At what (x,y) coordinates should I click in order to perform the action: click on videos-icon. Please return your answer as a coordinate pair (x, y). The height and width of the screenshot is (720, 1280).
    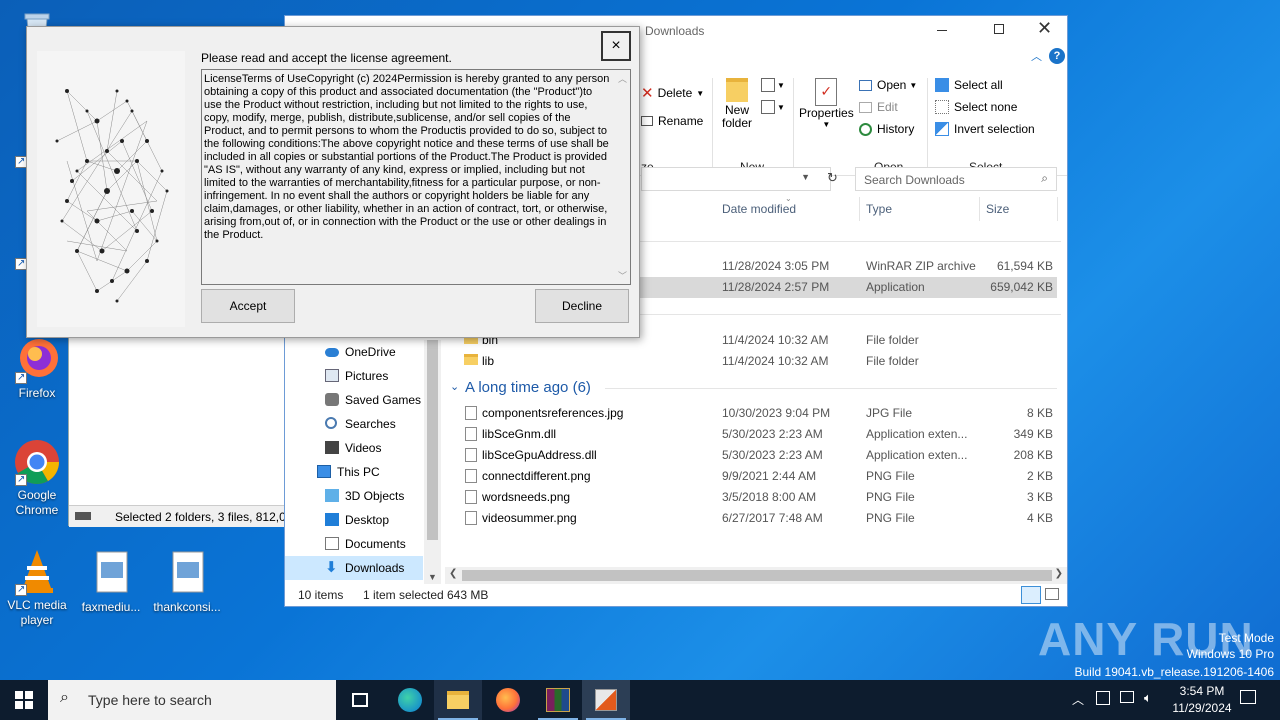
    Looking at the image, I should click on (332, 447).